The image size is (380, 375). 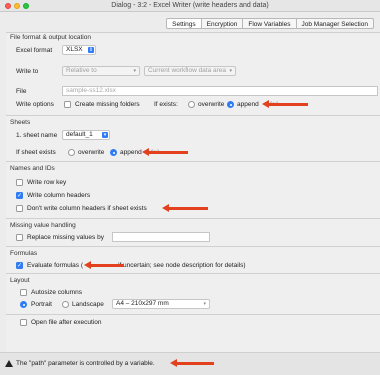 I want to click on section-names-title: Names and IDs, so click(x=32, y=168).